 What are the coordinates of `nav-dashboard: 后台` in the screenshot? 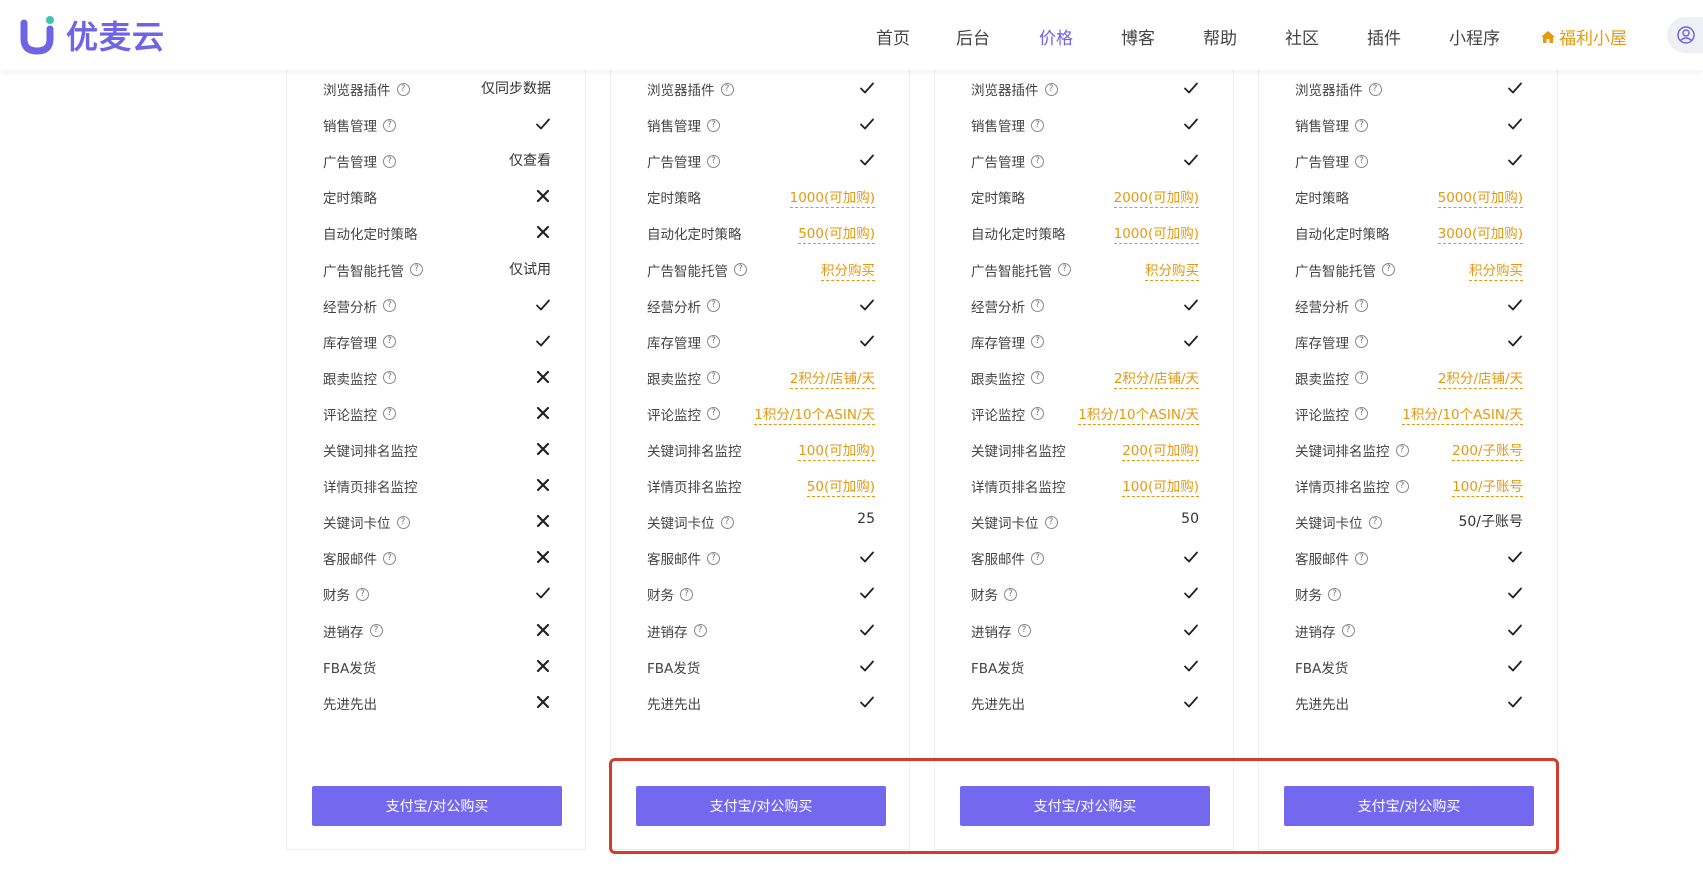 It's located at (973, 36).